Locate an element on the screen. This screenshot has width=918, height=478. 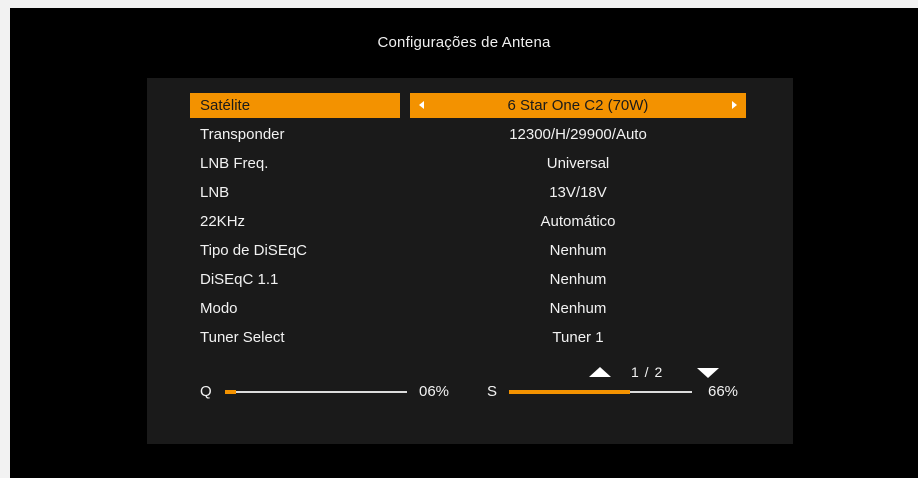
row-diseqc-1-1: DiSEqC 1.1 Nenhum is located at coordinates (468, 279).